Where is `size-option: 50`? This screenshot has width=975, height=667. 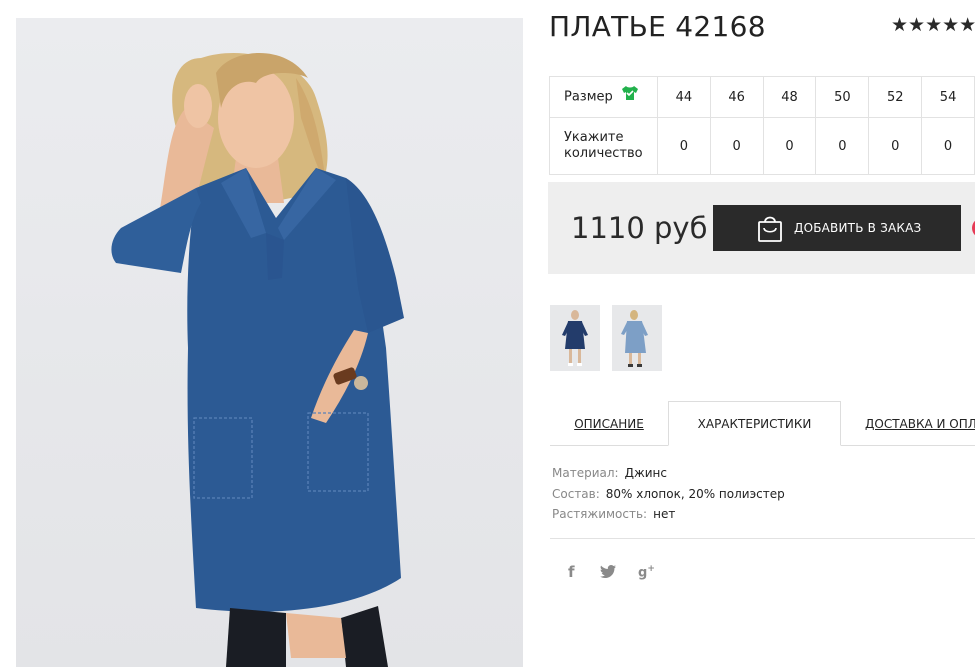
size-option: 50 is located at coordinates (842, 97).